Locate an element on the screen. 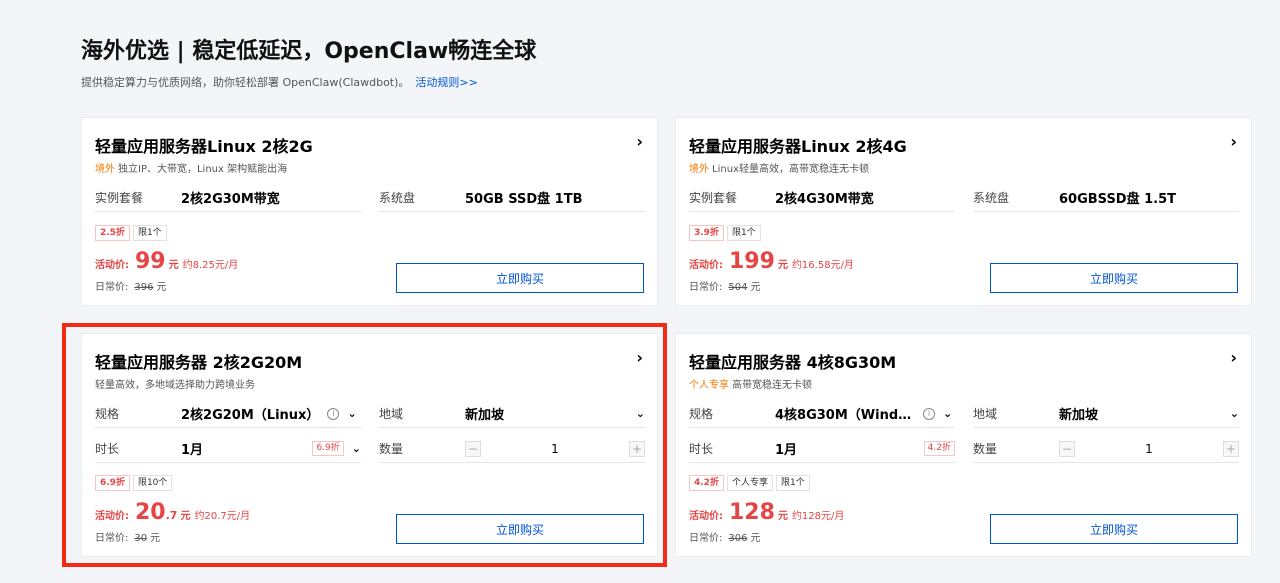  rules-link: 活动规则>> is located at coordinates (446, 82).